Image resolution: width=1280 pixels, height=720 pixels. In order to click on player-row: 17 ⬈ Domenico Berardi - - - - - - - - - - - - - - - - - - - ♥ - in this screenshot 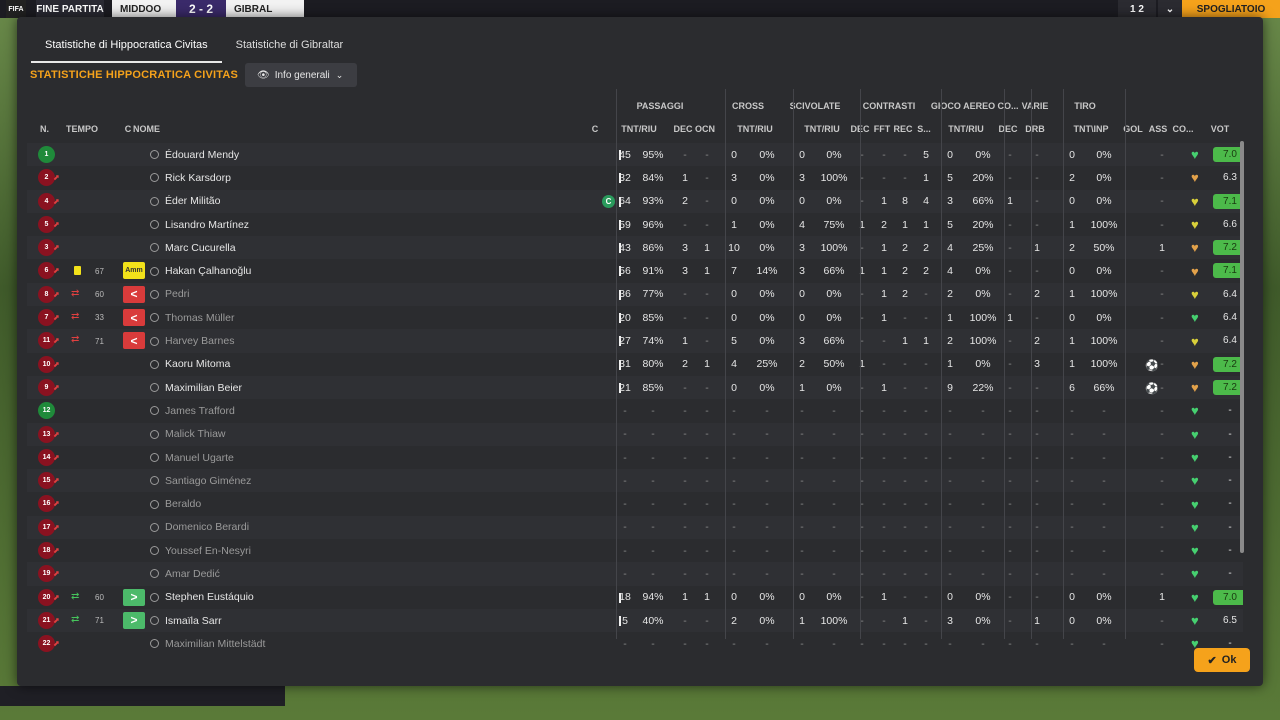, I will do `click(635, 527)`.